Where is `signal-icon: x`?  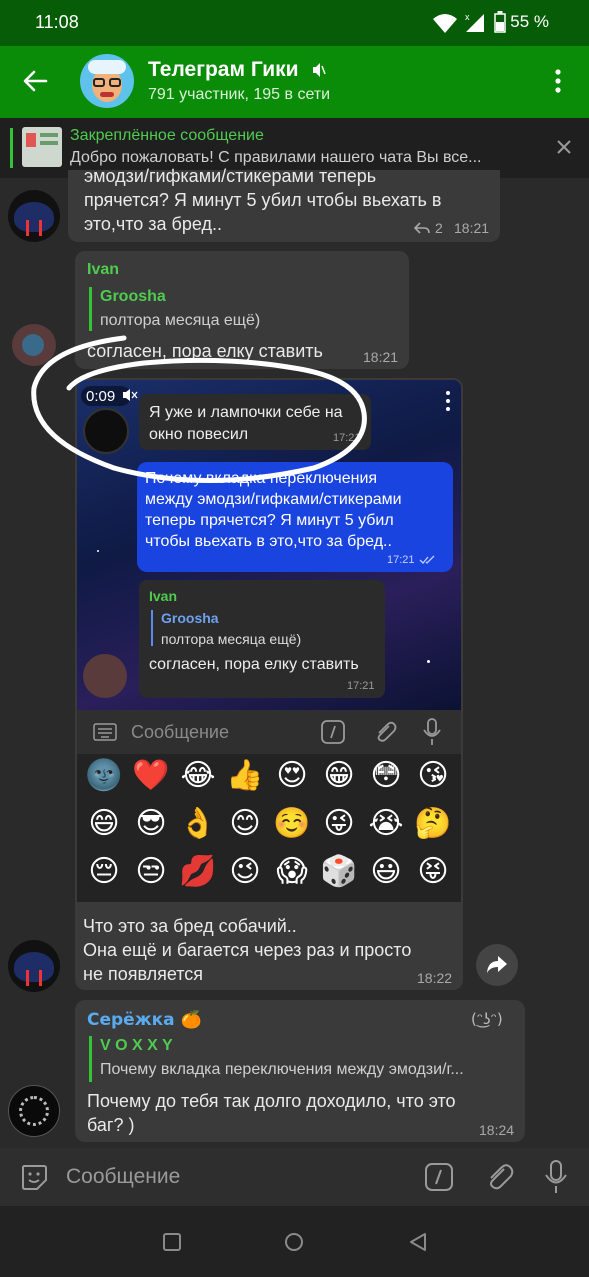
signal-icon: x is located at coordinates (474, 22).